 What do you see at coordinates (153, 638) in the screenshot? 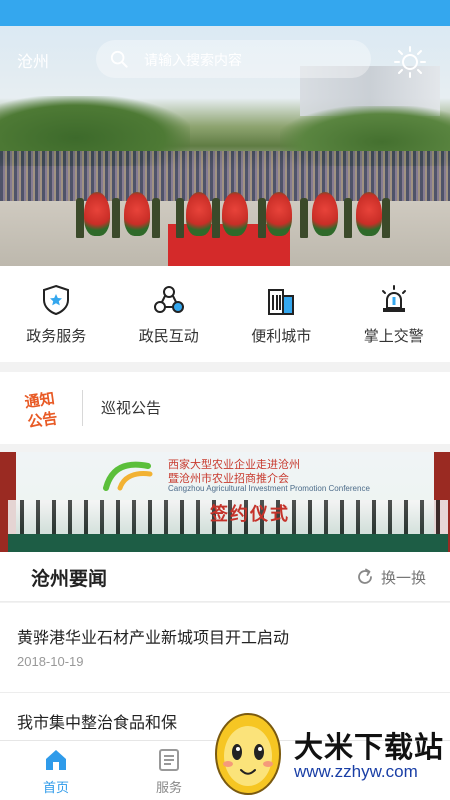
I see `news-headline: 黄骅港华业石材产业新城项目开工启动` at bounding box center [153, 638].